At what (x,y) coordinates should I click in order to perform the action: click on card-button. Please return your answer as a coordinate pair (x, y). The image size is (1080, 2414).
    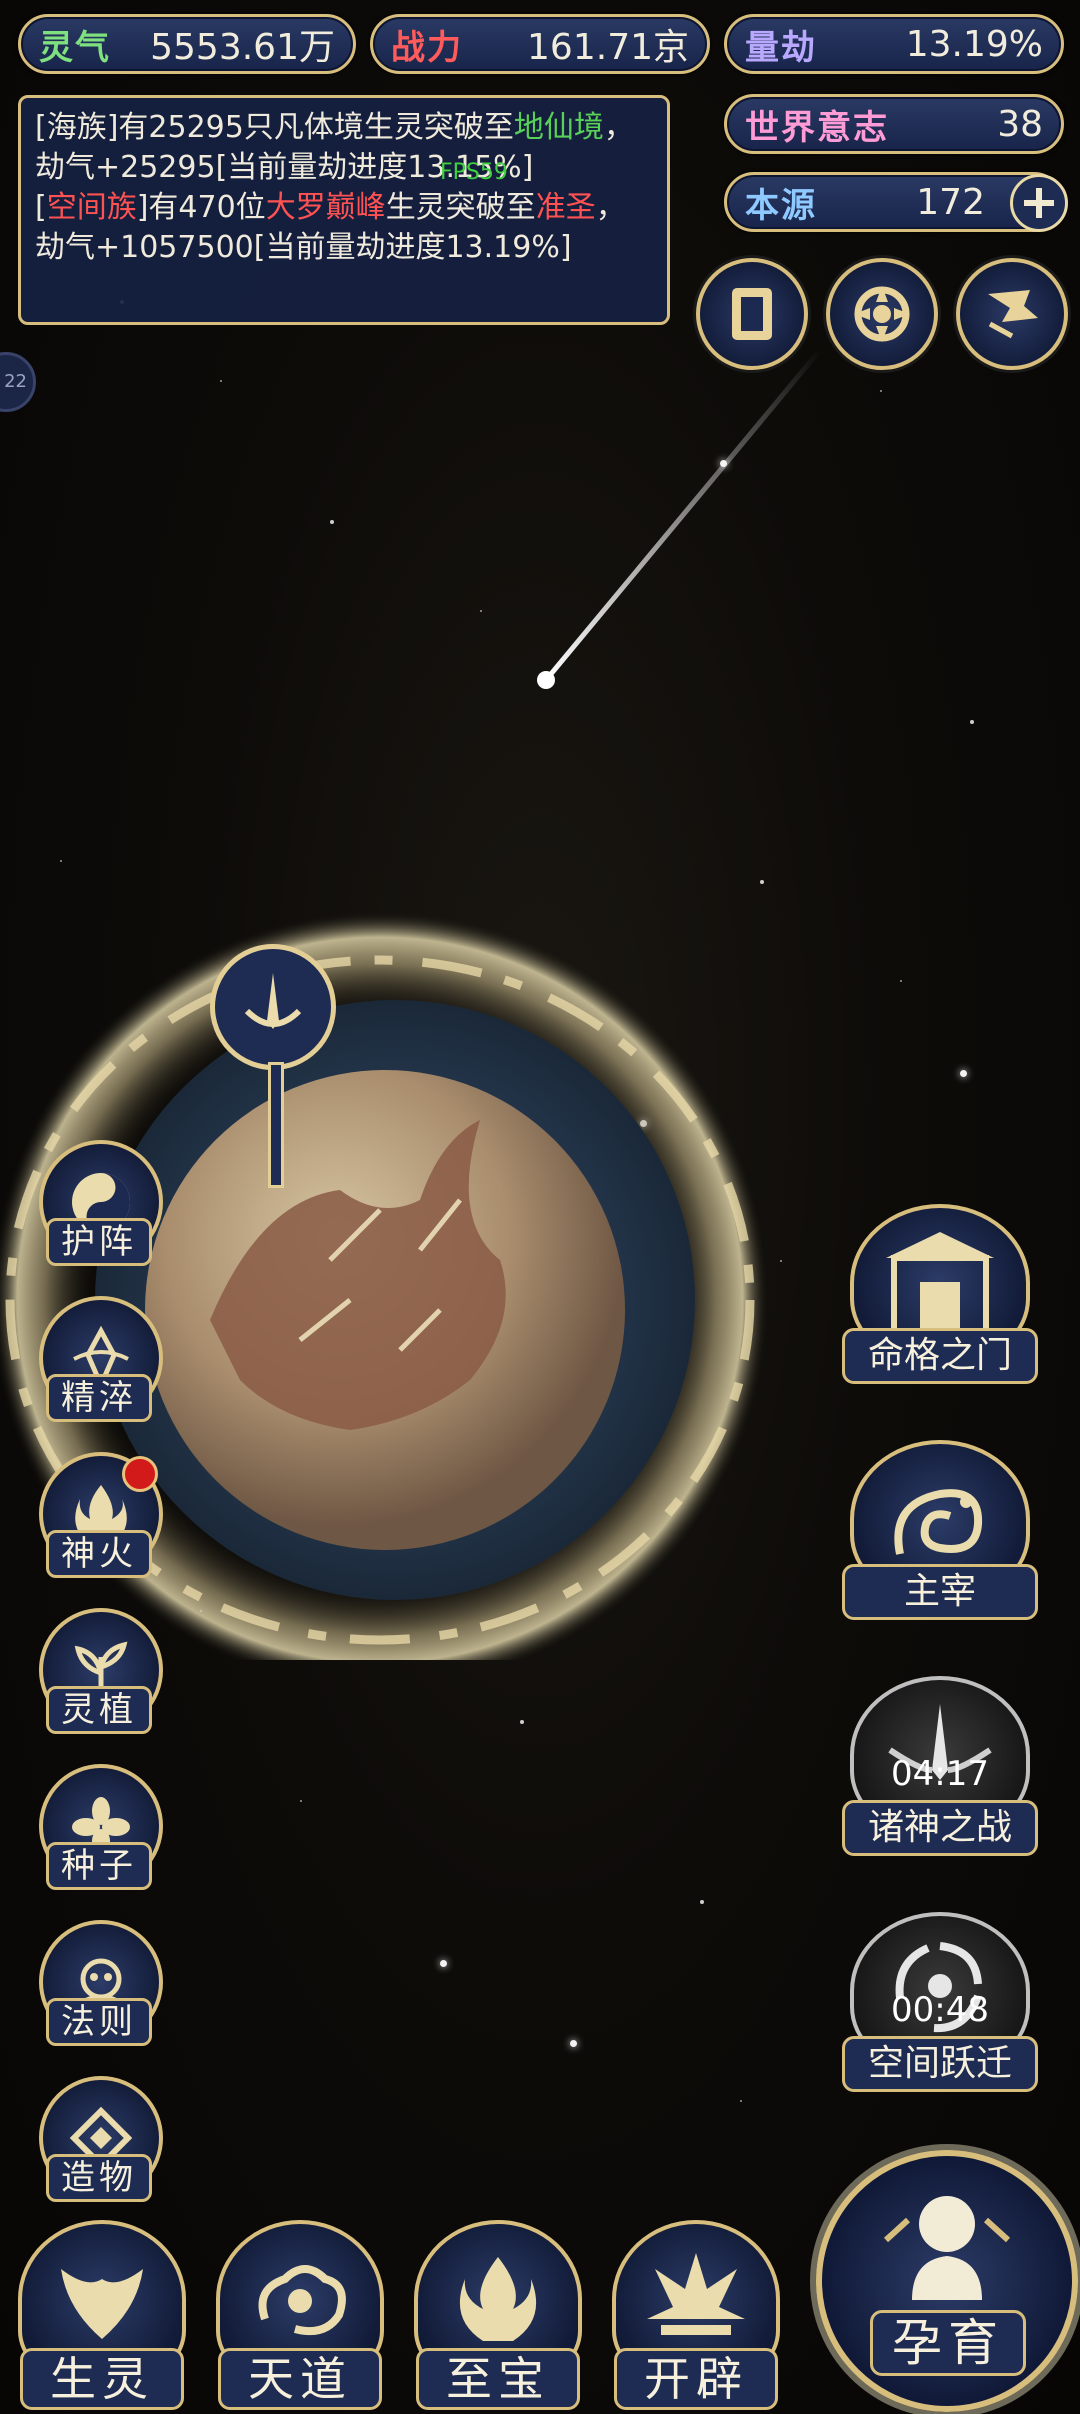
    Looking at the image, I should click on (752, 314).